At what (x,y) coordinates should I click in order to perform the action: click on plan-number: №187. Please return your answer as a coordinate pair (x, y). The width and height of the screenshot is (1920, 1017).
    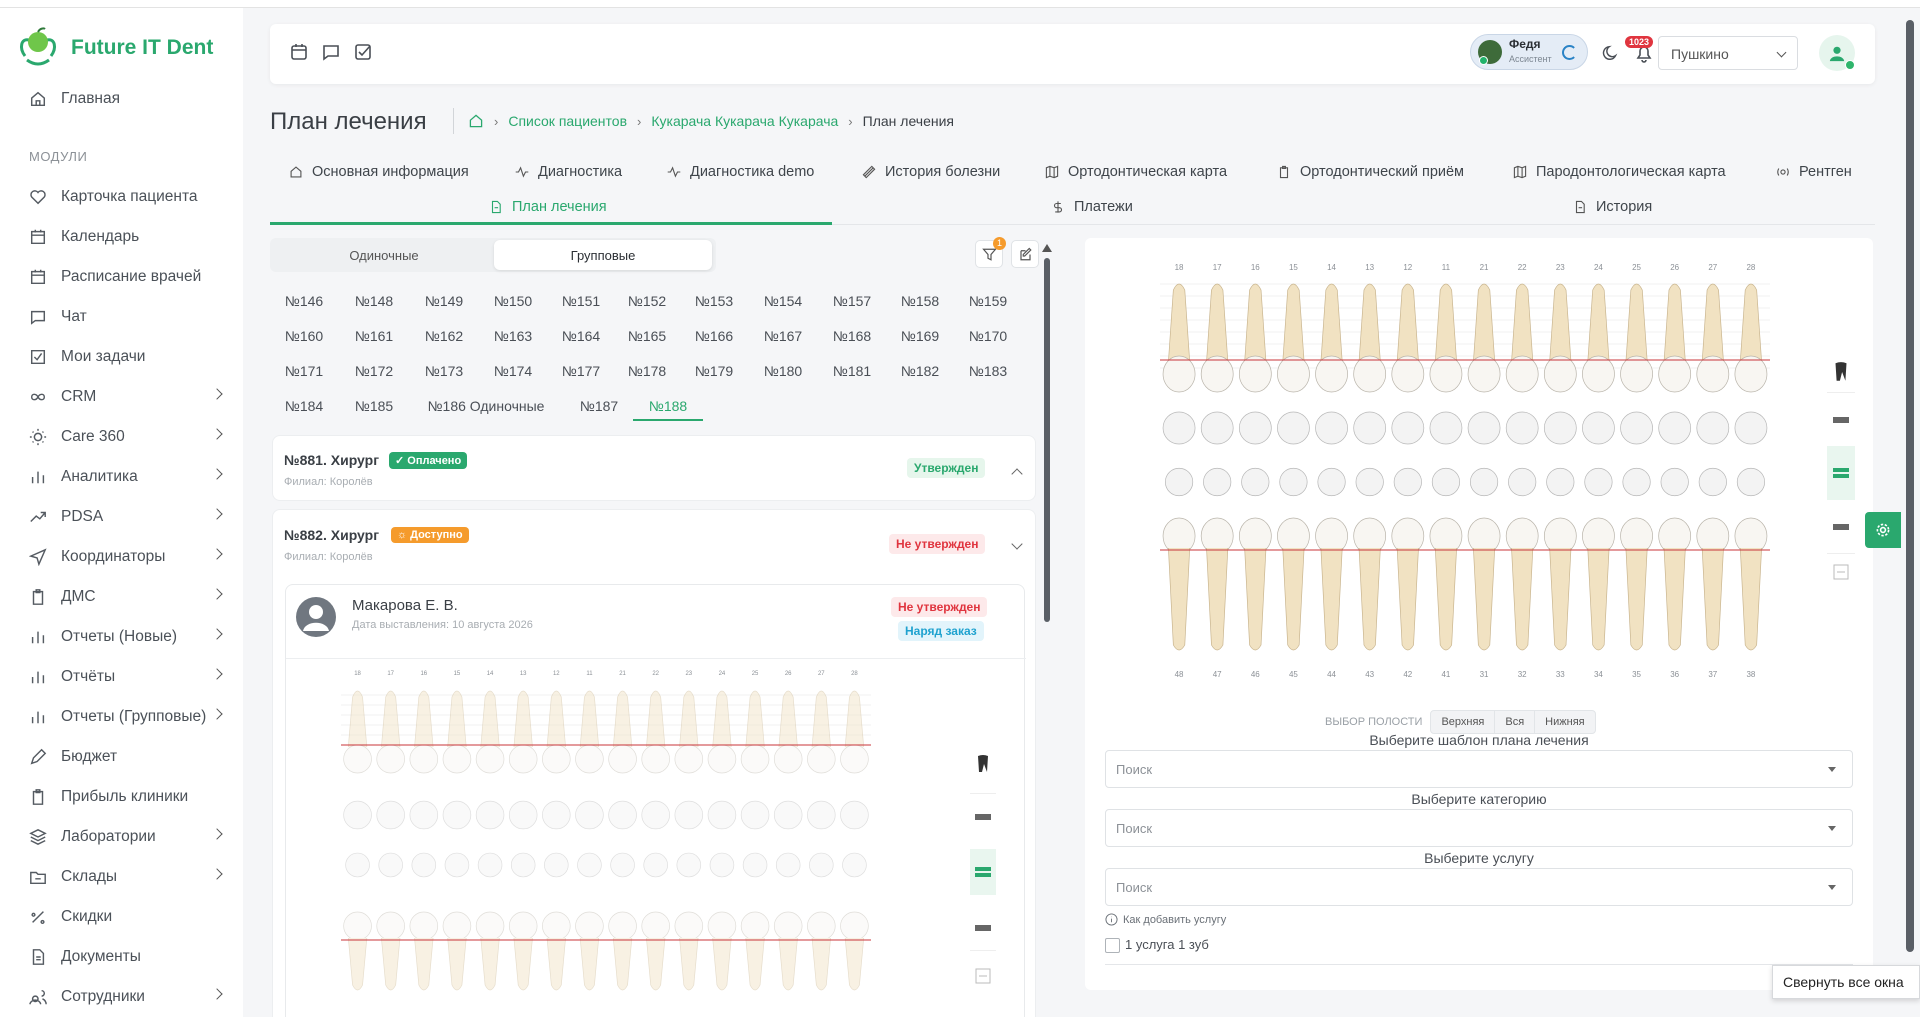
    Looking at the image, I should click on (599, 406).